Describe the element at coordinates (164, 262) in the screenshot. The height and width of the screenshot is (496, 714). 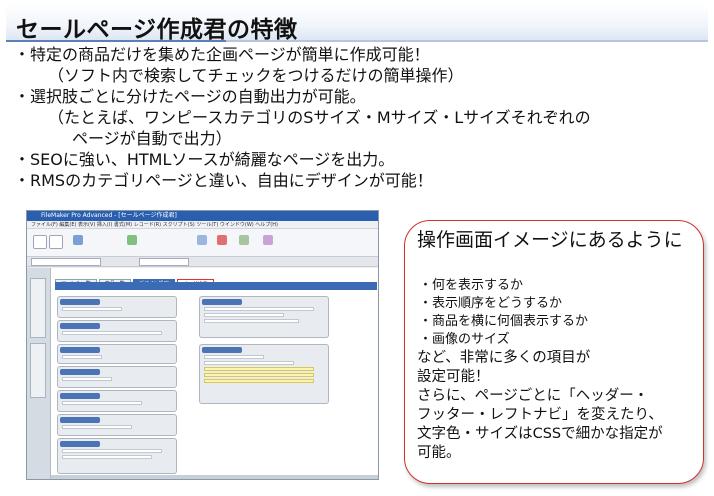
I see `view-select` at that location.